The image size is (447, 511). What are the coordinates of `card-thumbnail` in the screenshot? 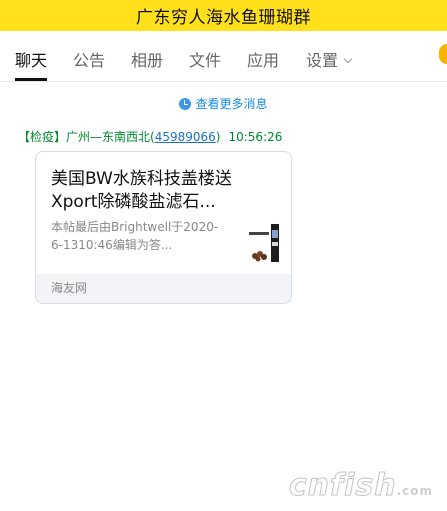 It's located at (264, 244).